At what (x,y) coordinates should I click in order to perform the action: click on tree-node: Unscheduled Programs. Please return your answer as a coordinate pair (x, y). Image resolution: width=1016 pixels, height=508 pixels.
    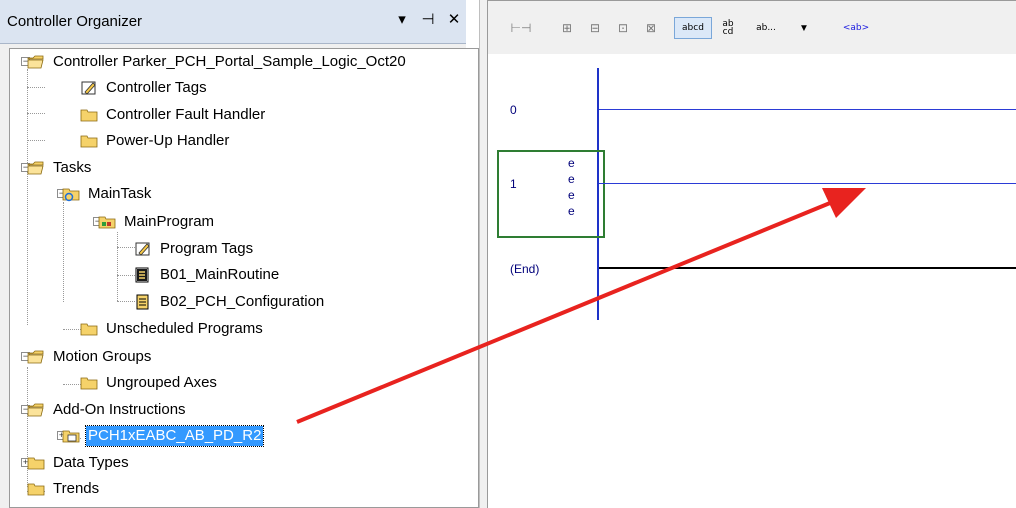
    Looking at the image, I should click on (172, 329).